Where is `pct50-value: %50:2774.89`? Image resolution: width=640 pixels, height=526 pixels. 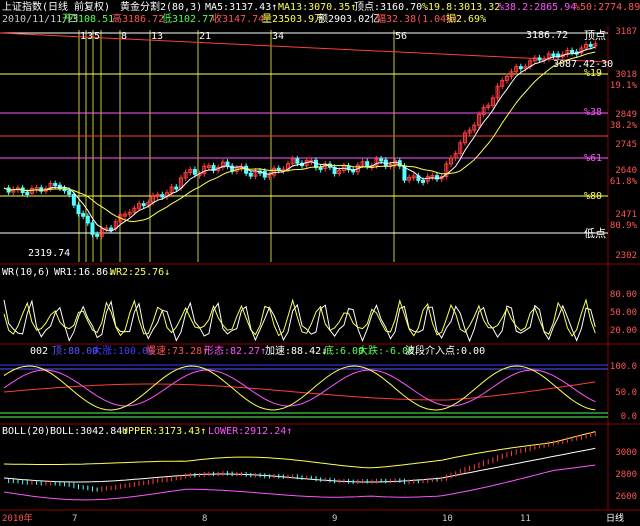 pct50-value: %50:2774.89 is located at coordinates (607, 7).